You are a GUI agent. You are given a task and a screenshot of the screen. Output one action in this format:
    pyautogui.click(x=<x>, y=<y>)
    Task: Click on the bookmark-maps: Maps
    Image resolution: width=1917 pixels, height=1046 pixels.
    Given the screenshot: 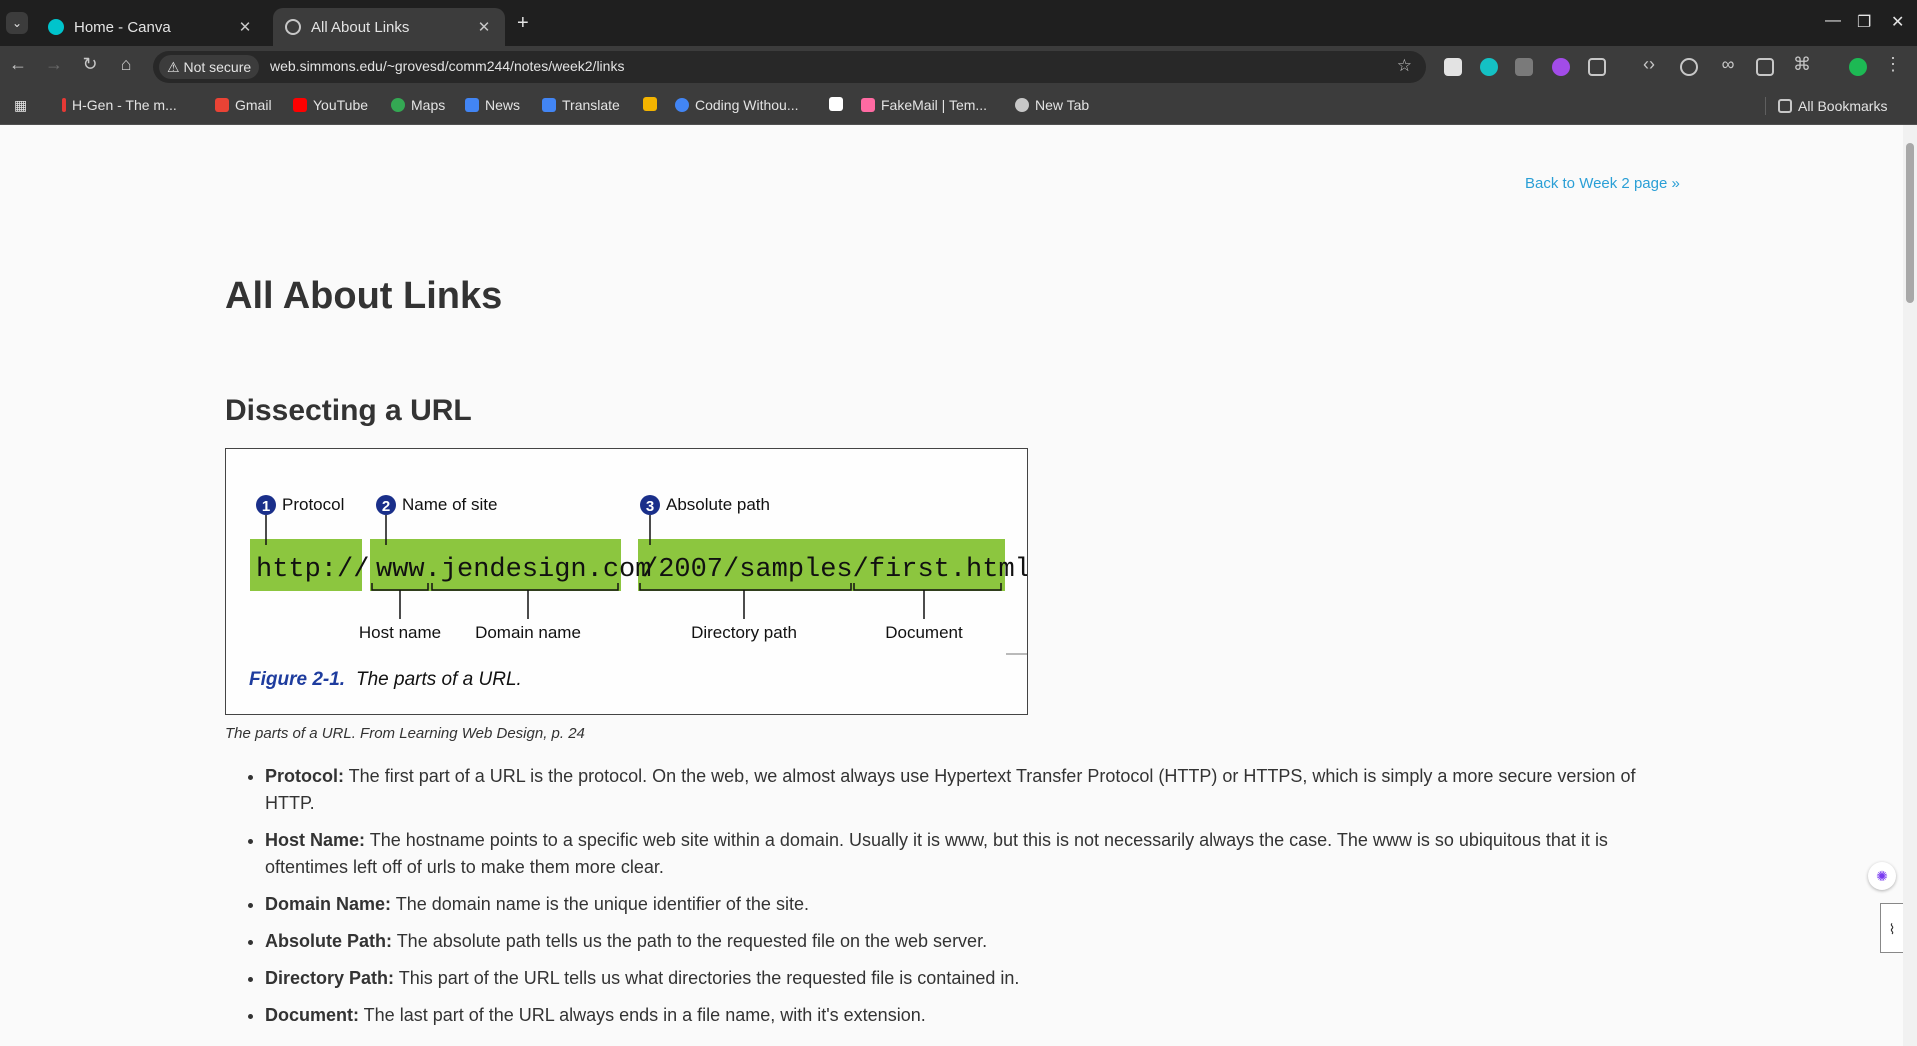 What is the action you would take?
    pyautogui.click(x=418, y=105)
    